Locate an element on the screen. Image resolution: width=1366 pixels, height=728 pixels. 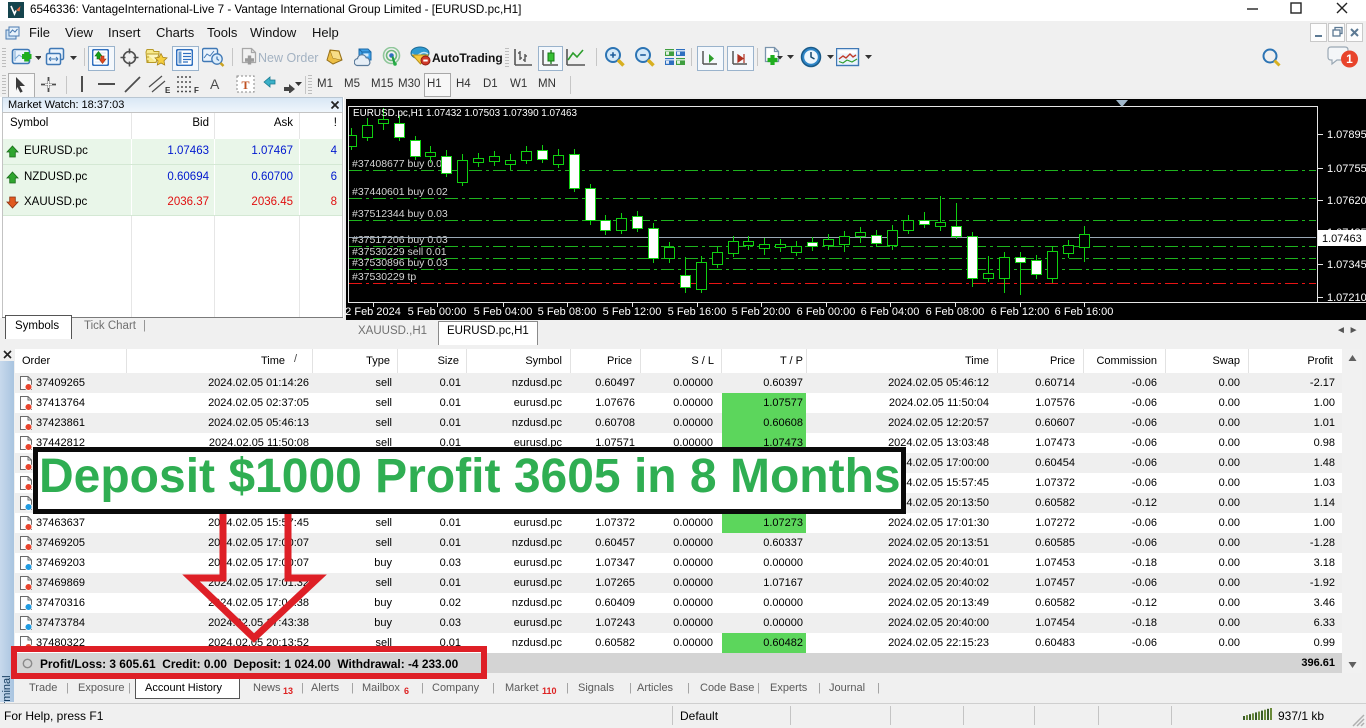
svg-text: 6 Feb 16:00 is located at coordinates (1084, 312).